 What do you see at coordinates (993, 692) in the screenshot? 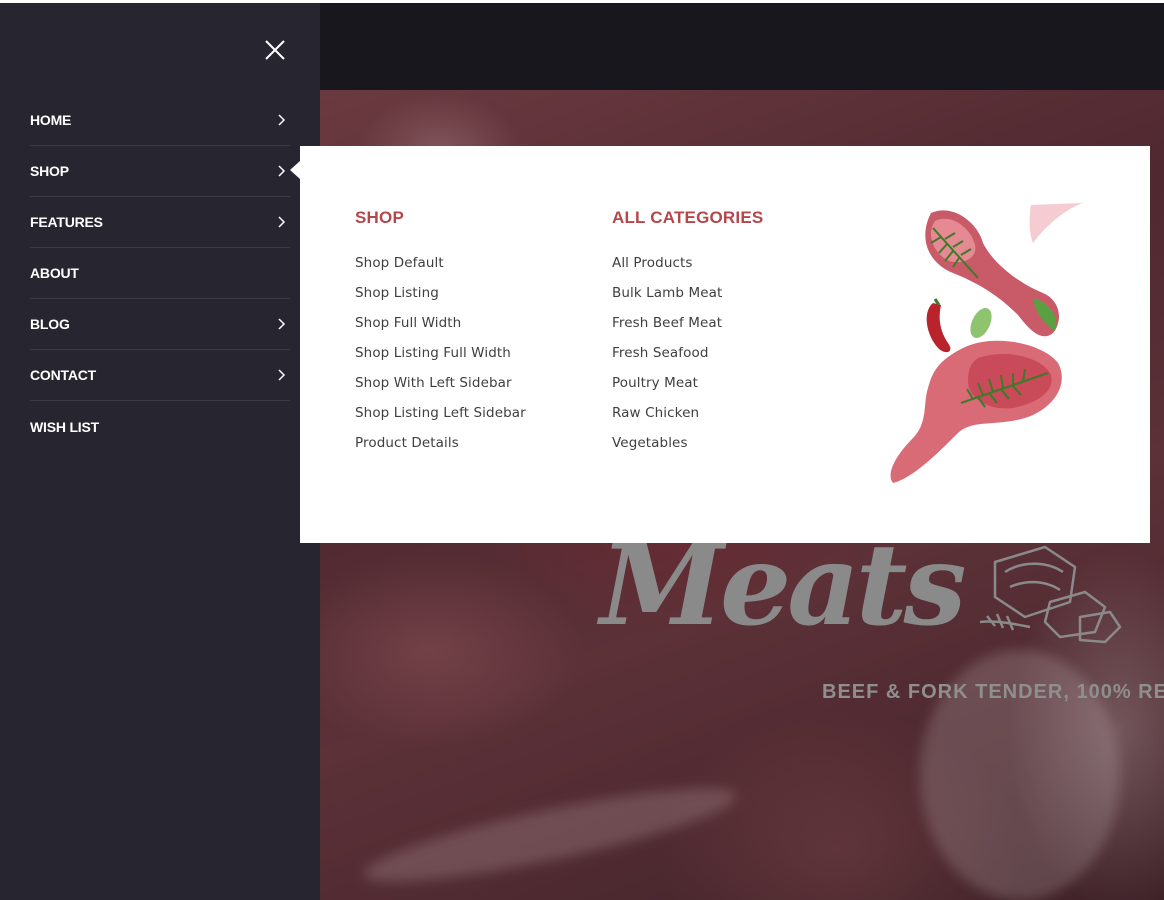
I see `hero-tagline: BEEF & FORK TENDER, 100% REA` at bounding box center [993, 692].